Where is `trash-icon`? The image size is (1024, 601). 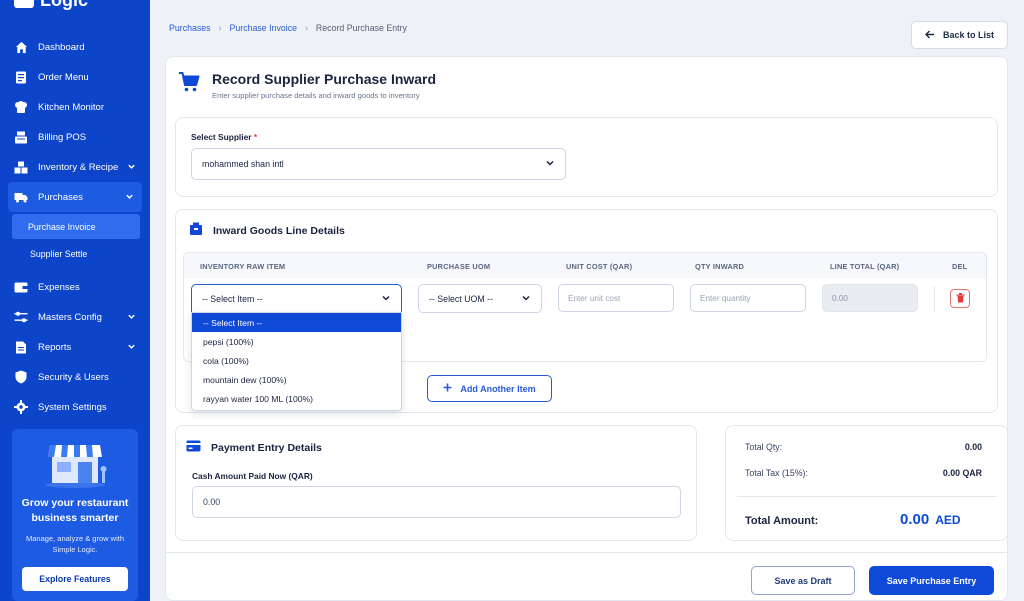
trash-icon is located at coordinates (960, 299).